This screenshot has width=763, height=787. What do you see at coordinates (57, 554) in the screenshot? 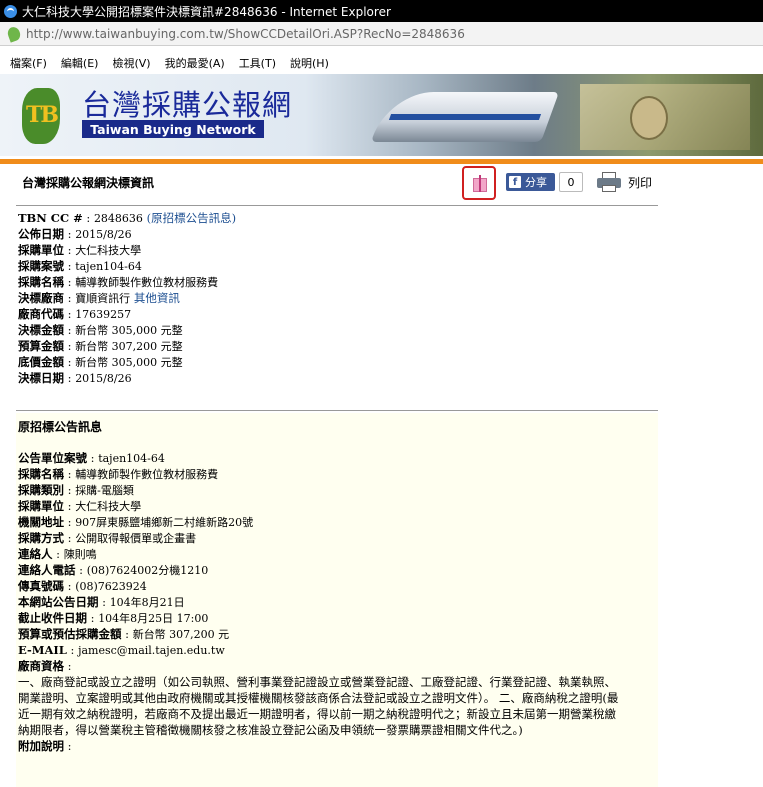
I see `notice-row: 連絡人 : 陳則鳴` at bounding box center [57, 554].